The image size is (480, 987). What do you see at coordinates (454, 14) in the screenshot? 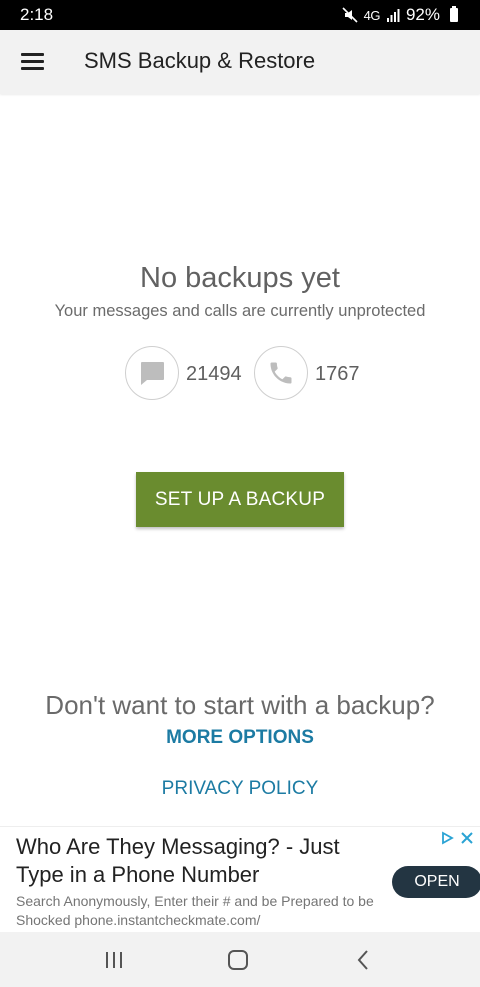
I see `battery-icon` at bounding box center [454, 14].